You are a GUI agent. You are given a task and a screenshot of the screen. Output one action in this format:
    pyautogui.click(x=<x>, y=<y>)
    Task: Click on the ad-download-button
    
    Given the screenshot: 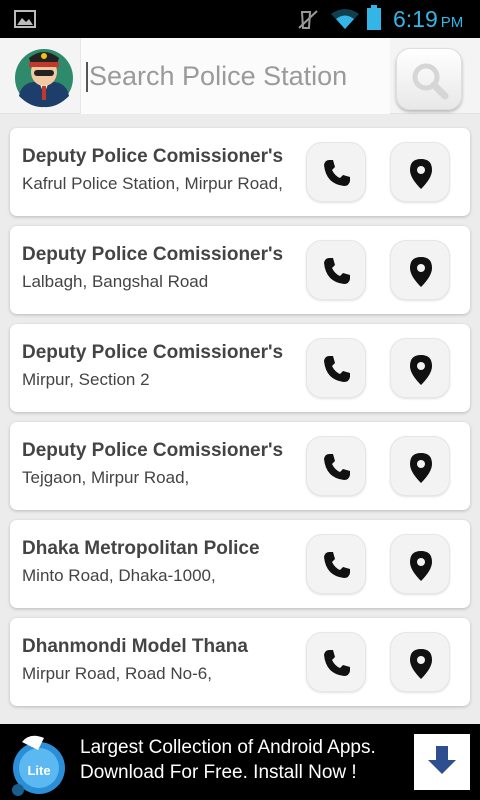 What is the action you would take?
    pyautogui.click(x=442, y=762)
    